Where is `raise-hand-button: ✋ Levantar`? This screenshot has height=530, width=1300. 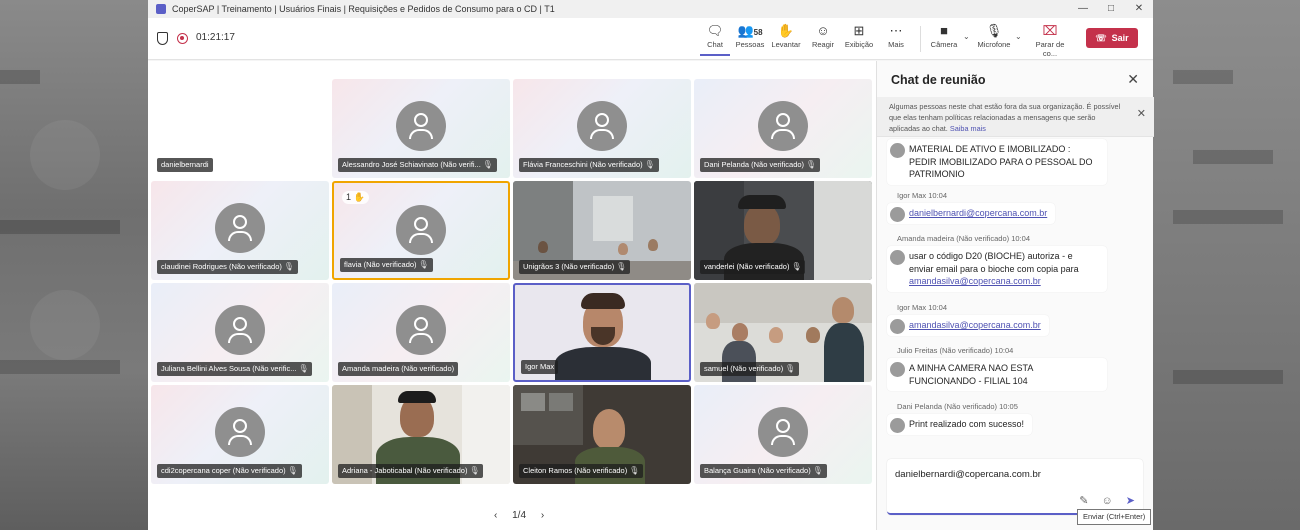 raise-hand-button: ✋ Levantar is located at coordinates (786, 39).